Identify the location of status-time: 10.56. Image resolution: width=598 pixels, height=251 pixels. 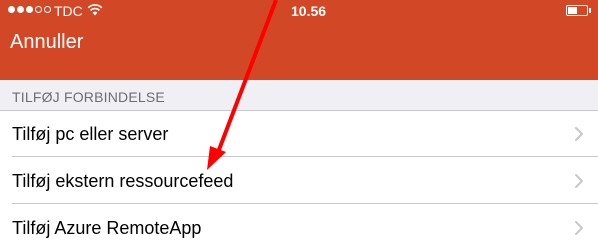
(309, 11).